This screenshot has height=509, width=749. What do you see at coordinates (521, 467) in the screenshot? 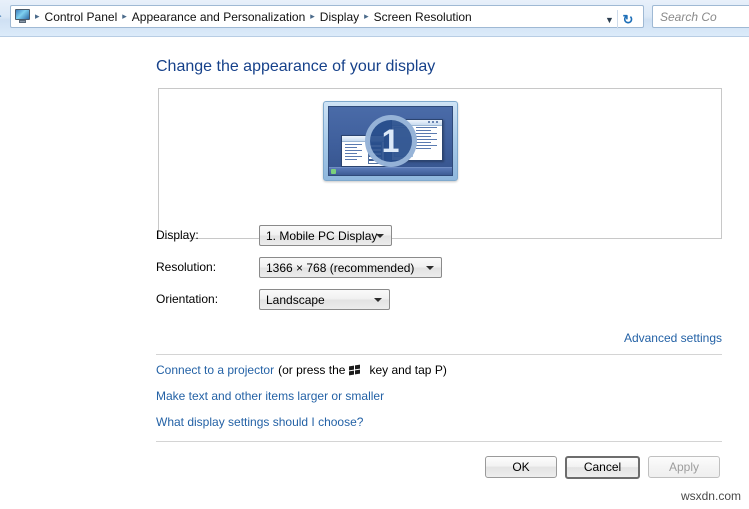
I see `ok-button: OK` at bounding box center [521, 467].